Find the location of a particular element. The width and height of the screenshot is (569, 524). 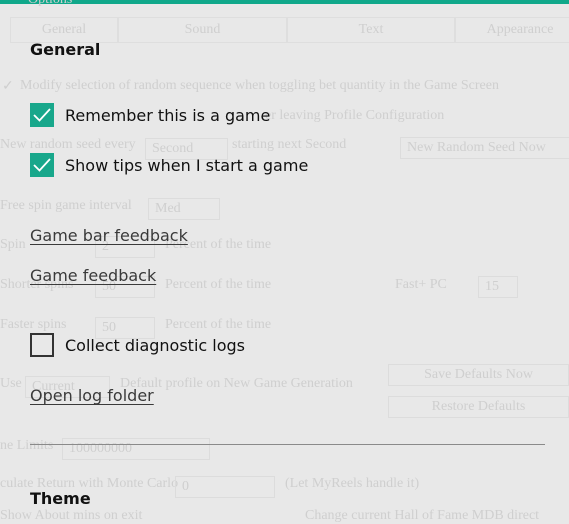

collect-logs-label: Collect diagnostic logs is located at coordinates (155, 345).